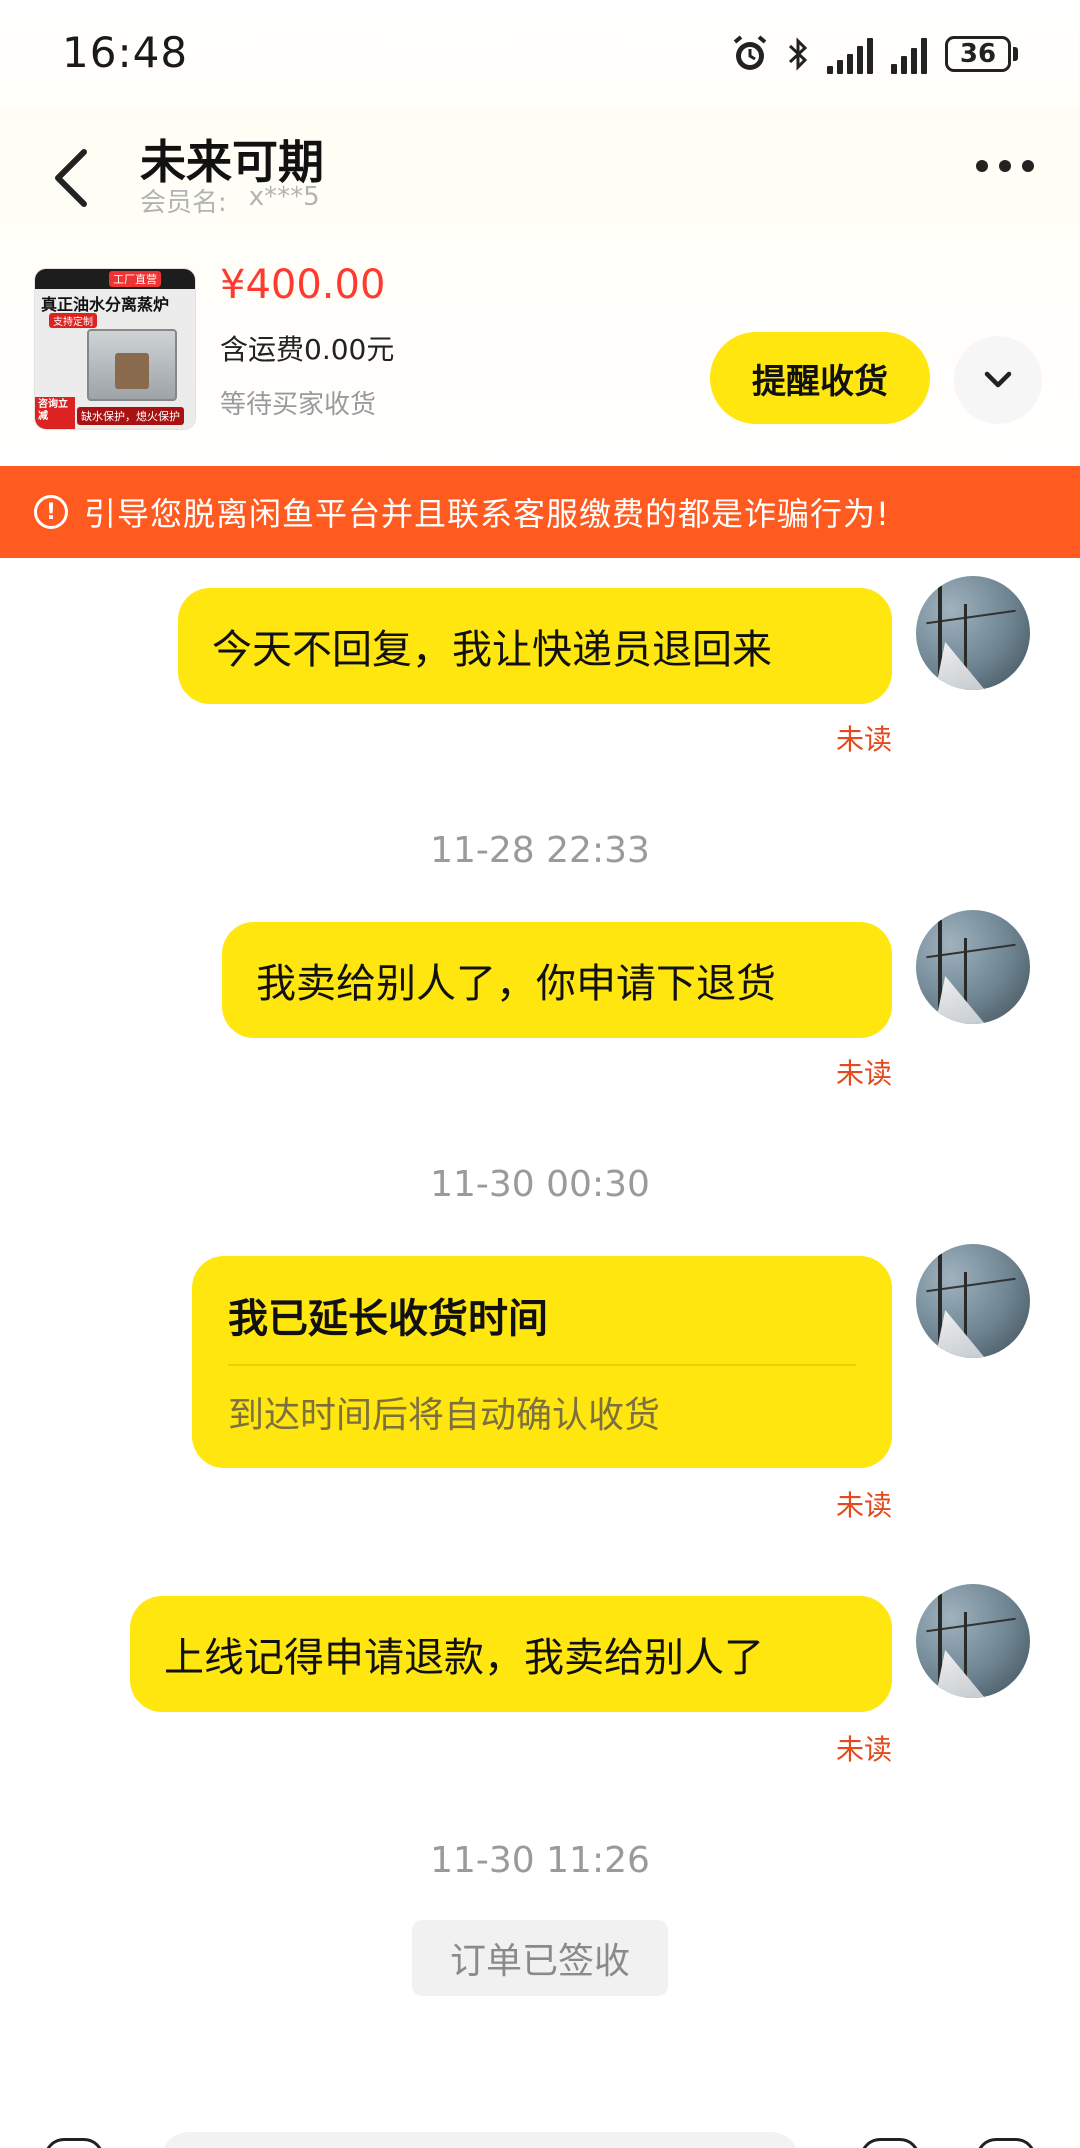 The height and width of the screenshot is (2148, 1080). What do you see at coordinates (487, 514) in the screenshot?
I see `fraud-warning-text: 引导您脱离闲鱼平台并且联系客服缴费的都是诈骗行为!` at bounding box center [487, 514].